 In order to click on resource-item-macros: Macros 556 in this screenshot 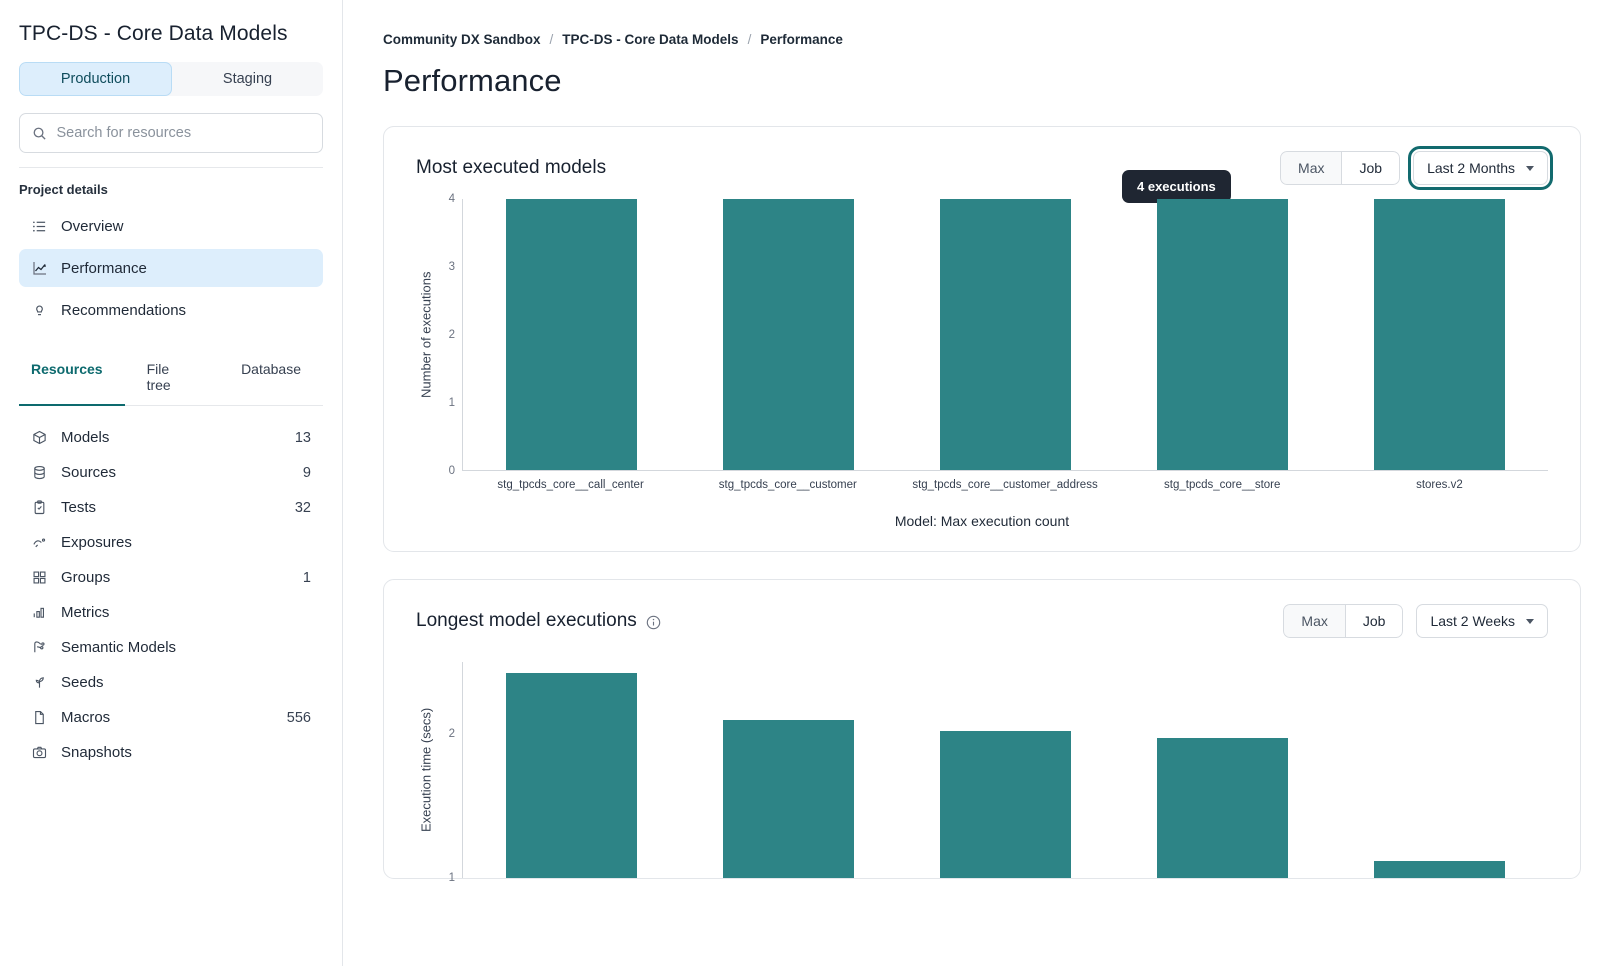, I will do `click(171, 717)`.